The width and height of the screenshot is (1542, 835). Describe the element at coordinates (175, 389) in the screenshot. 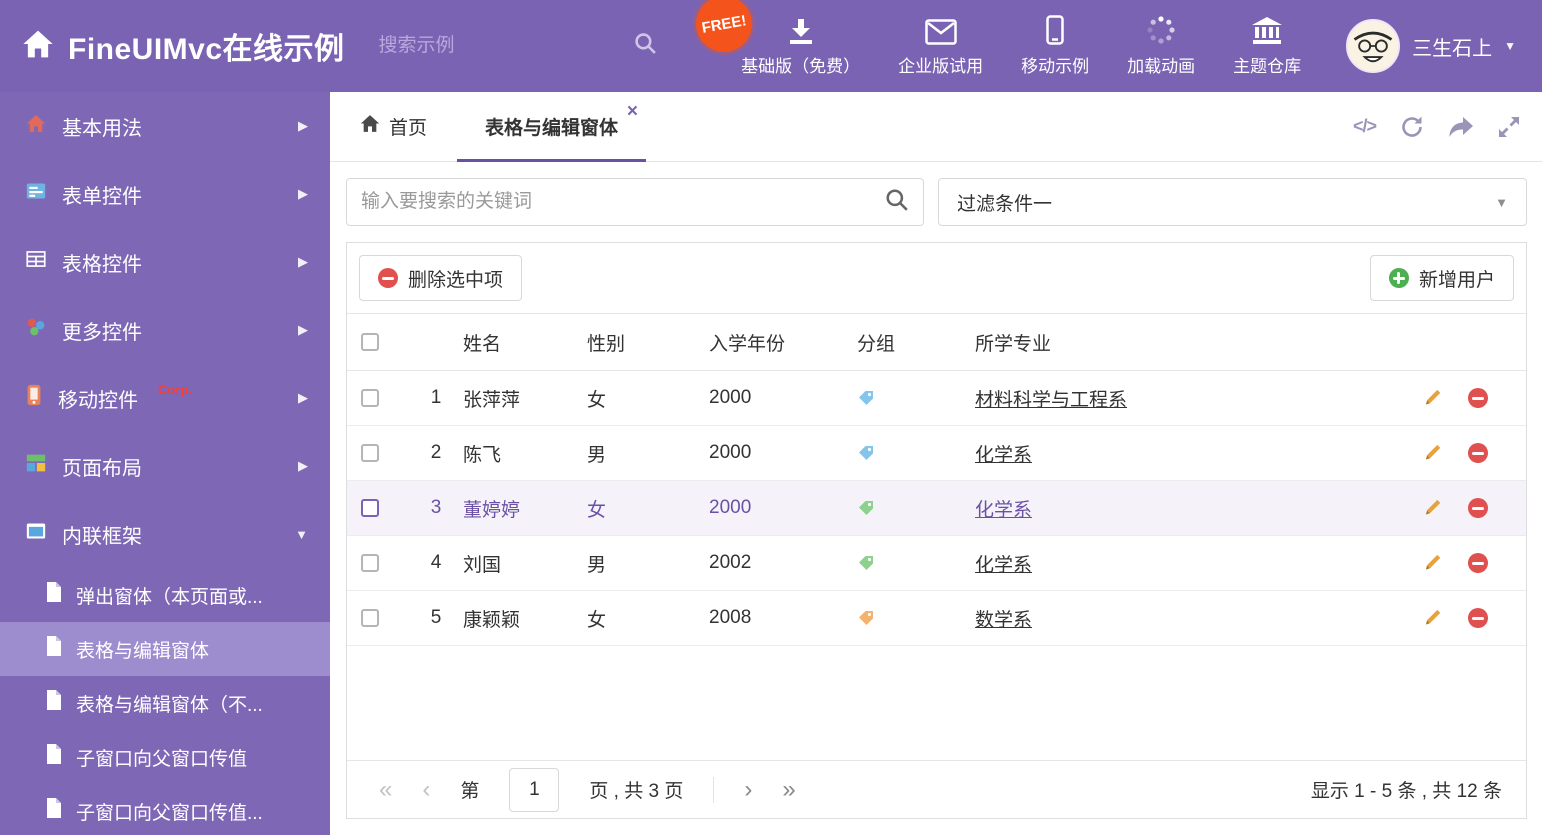

I see `corp-badge: Corp.` at that location.